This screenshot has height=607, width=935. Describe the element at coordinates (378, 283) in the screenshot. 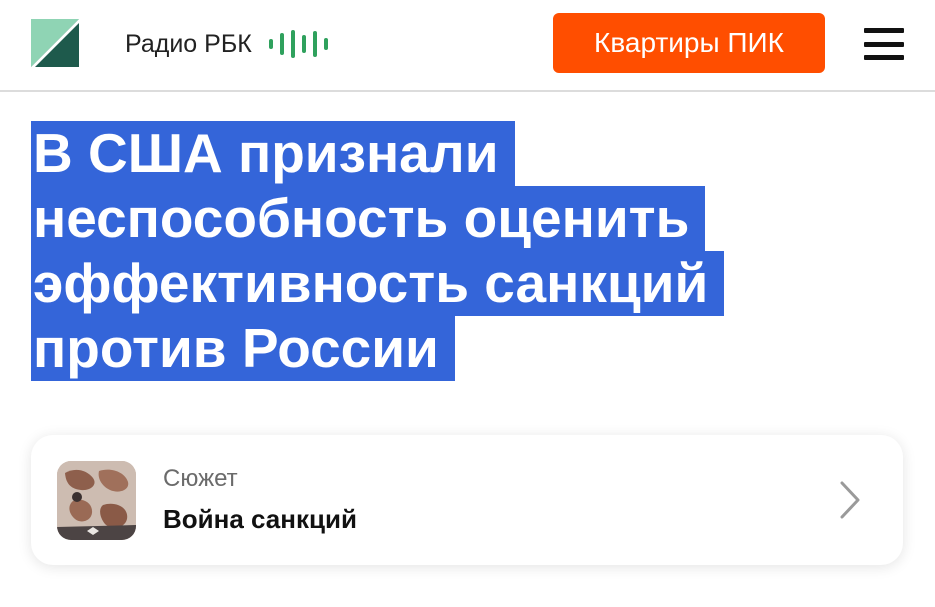

I see `headline-line-3: эффективность санкций` at that location.